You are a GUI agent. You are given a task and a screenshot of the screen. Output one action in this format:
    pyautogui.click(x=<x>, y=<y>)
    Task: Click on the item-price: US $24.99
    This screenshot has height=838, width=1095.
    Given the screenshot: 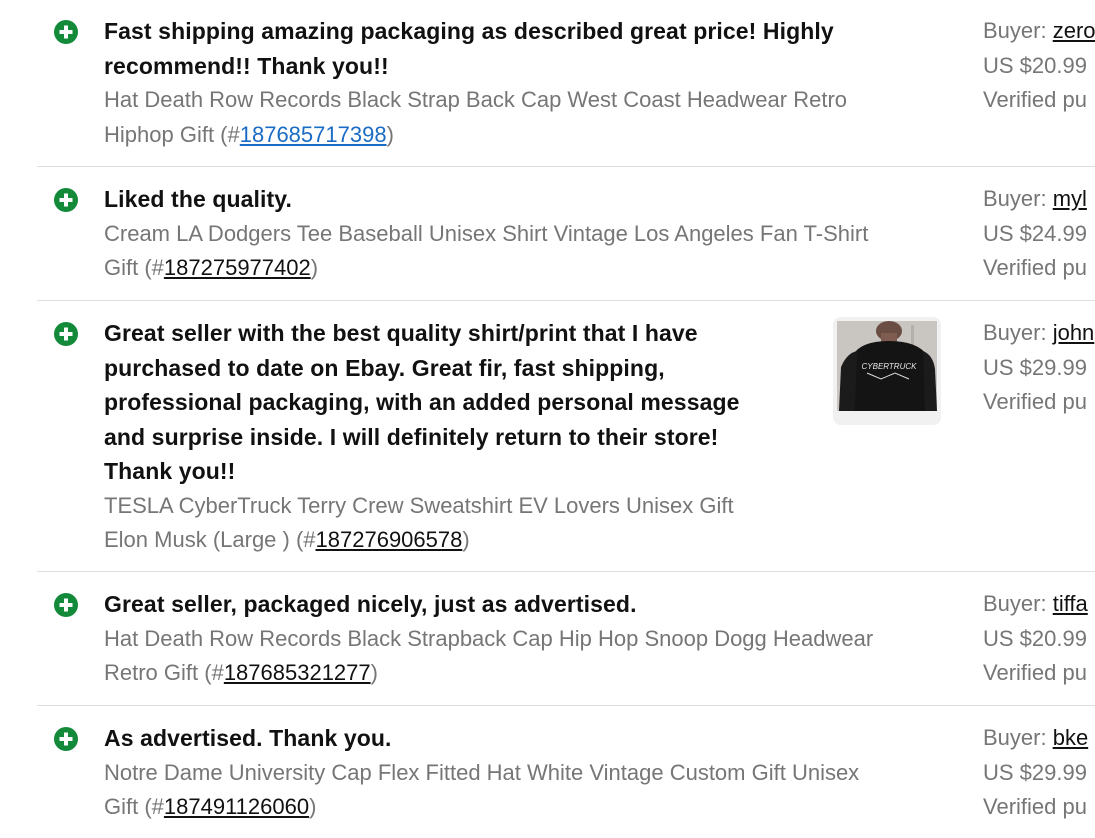 What is the action you would take?
    pyautogui.click(x=1035, y=233)
    